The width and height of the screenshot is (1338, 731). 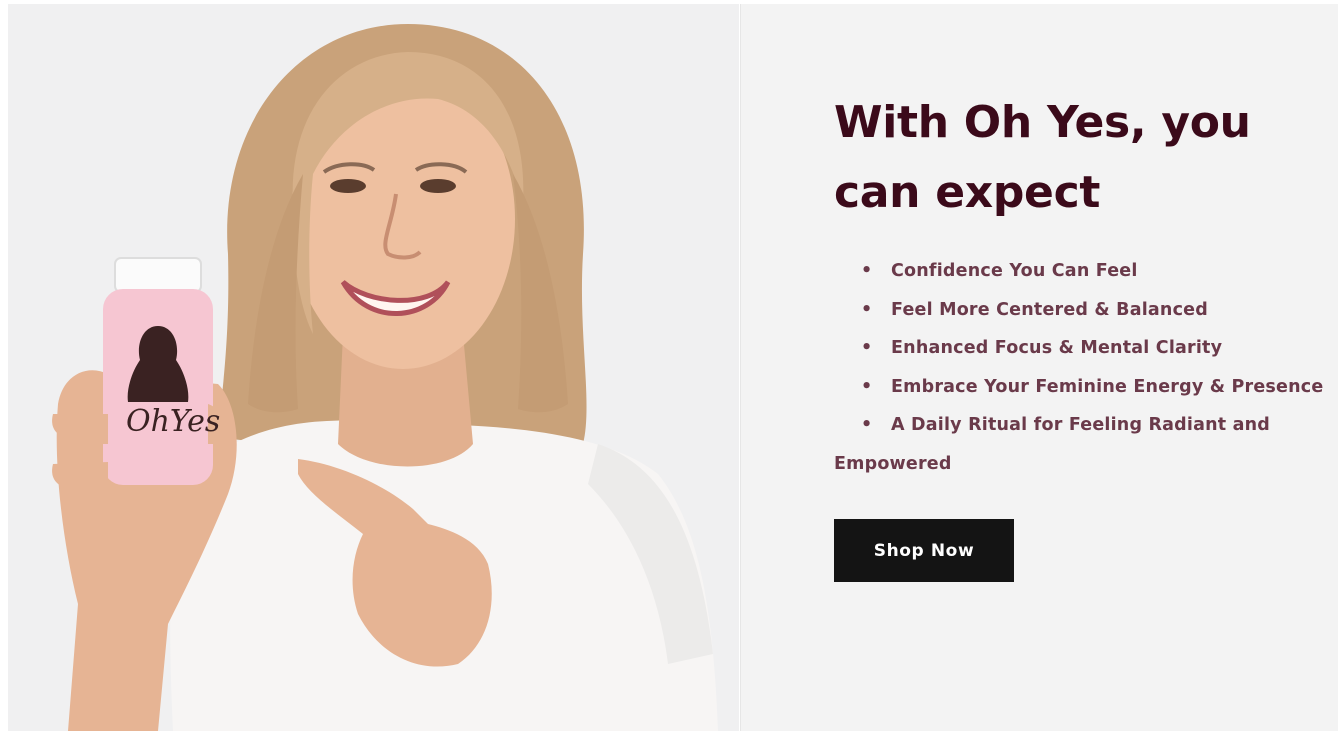 I want to click on benefit-text: Confidence You Can Feel, so click(x=1014, y=271).